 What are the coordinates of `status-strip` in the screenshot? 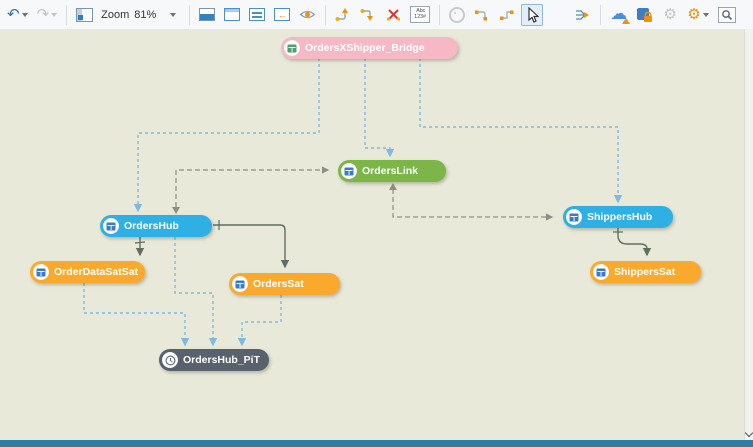 It's located at (376, 443).